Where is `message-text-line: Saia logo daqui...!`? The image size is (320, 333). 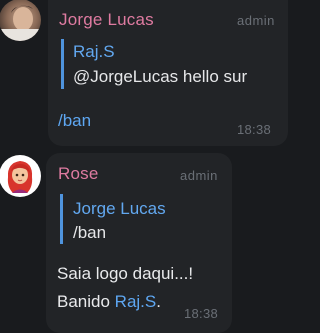
message-text-line: Saia logo daqui...! is located at coordinates (125, 273).